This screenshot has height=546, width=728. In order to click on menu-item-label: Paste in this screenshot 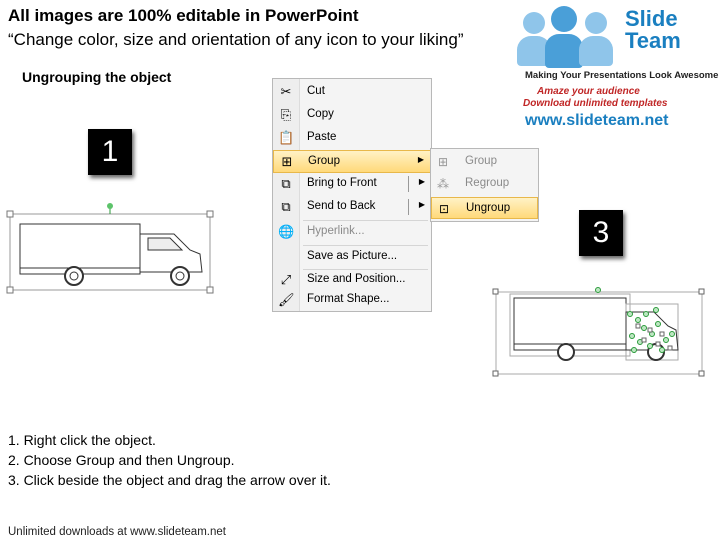, I will do `click(322, 137)`.